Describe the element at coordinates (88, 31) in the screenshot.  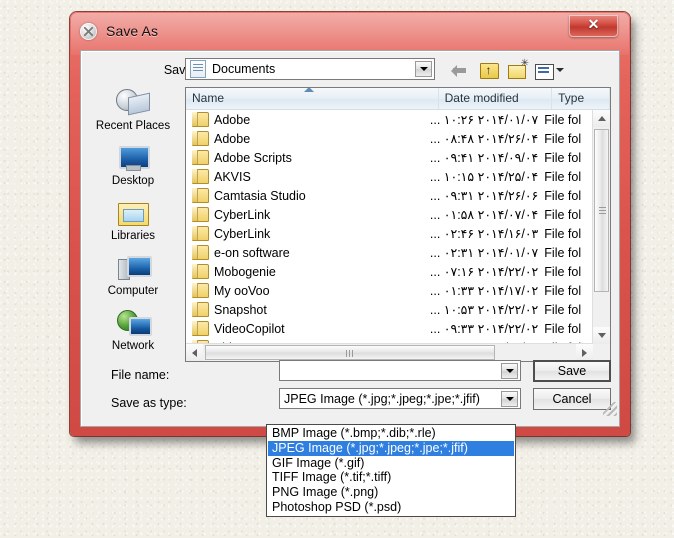
I see `app-icon` at that location.